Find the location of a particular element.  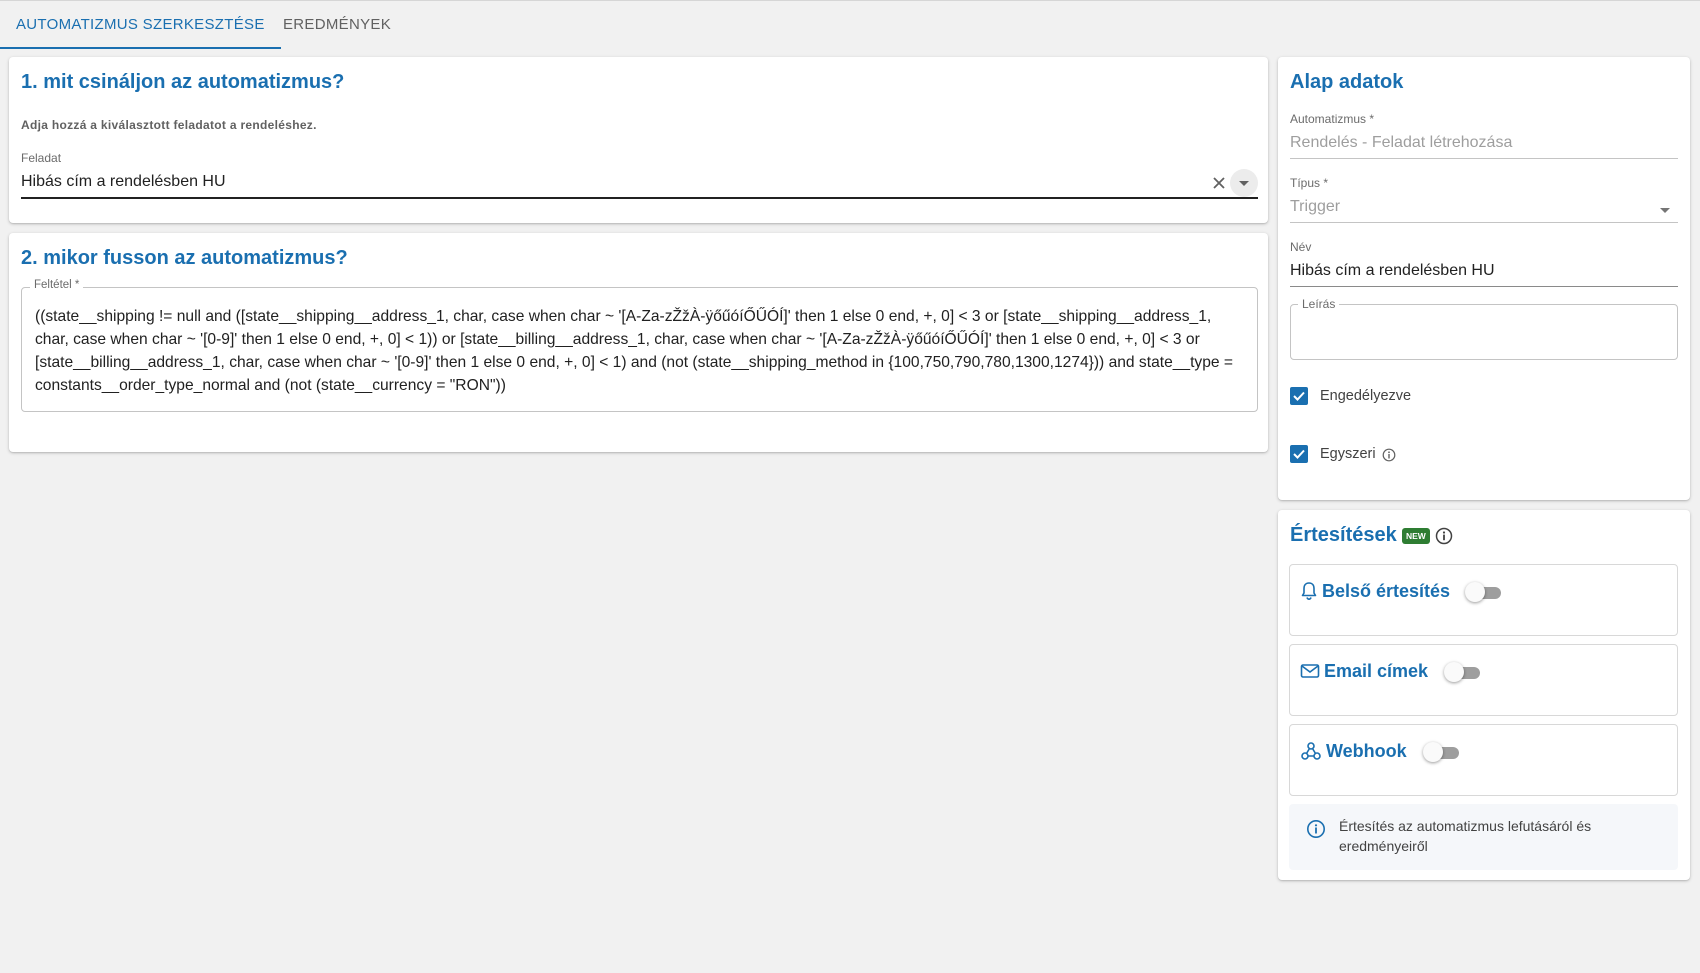

condition-label: Feltétel * is located at coordinates (57, 285).